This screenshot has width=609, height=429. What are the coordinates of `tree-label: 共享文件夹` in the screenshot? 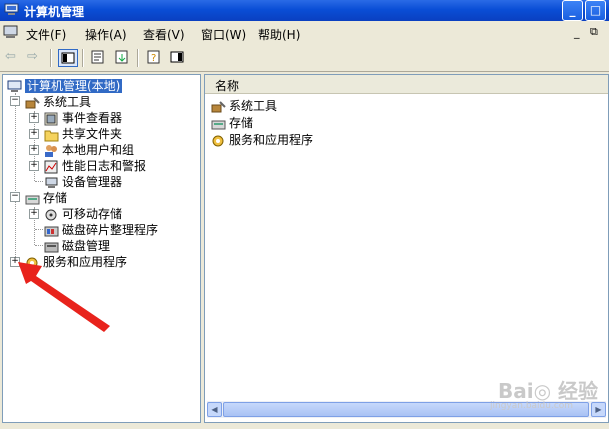 It's located at (92, 134).